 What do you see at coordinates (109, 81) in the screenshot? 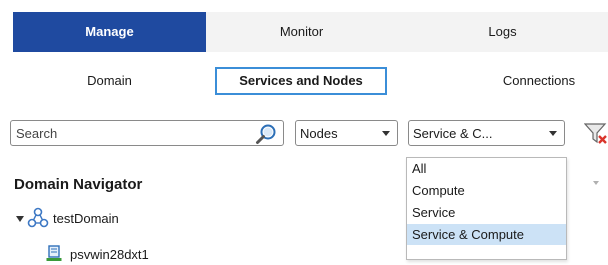
I see `subtab-domain: Domain` at bounding box center [109, 81].